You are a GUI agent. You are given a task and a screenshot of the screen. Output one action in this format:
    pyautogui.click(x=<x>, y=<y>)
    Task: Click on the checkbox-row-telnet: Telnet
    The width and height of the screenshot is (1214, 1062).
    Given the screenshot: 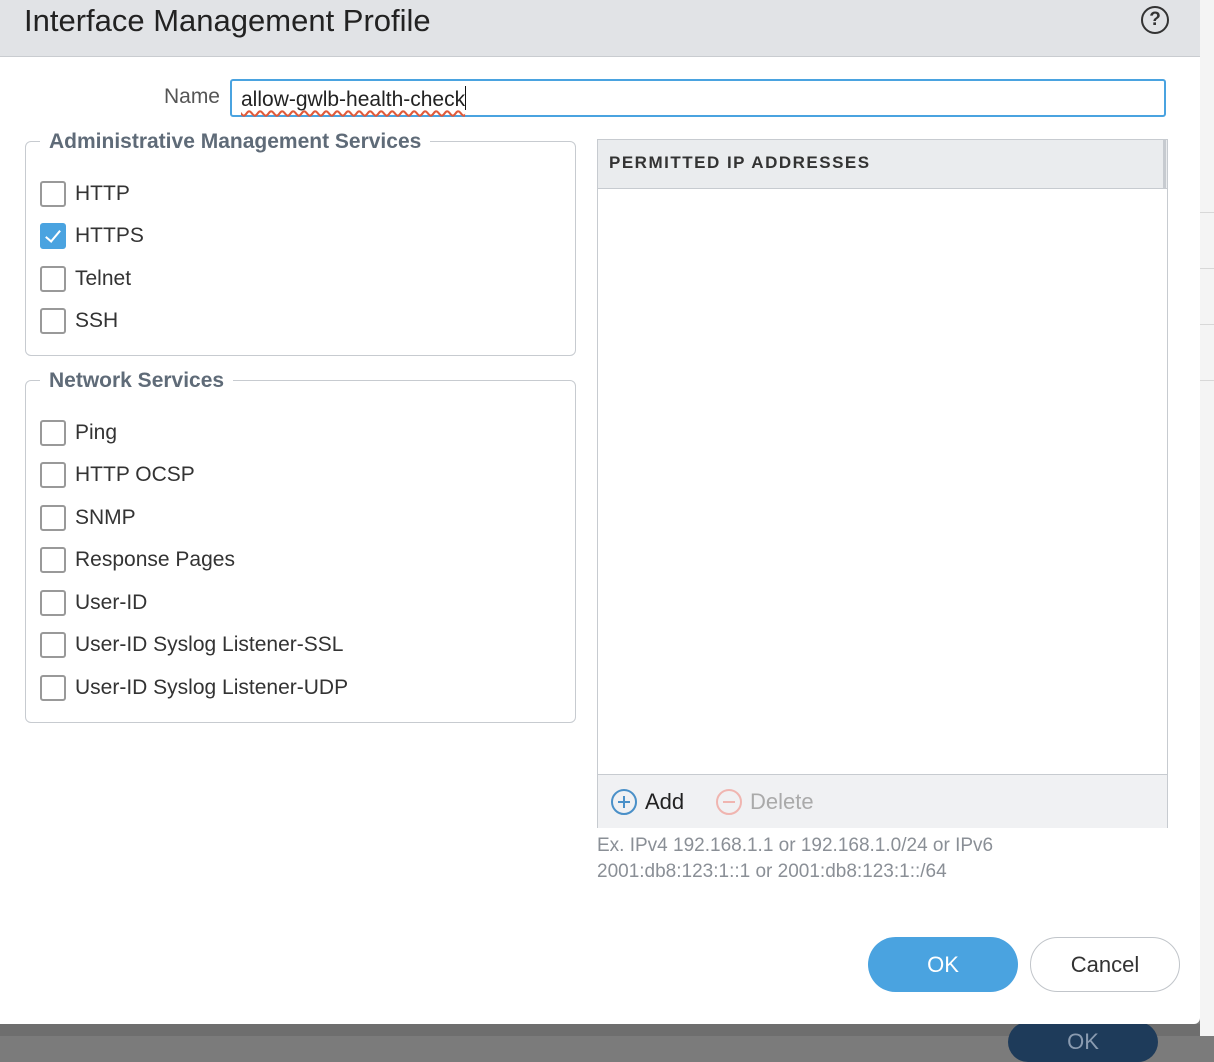 What is the action you would take?
    pyautogui.click(x=85, y=279)
    